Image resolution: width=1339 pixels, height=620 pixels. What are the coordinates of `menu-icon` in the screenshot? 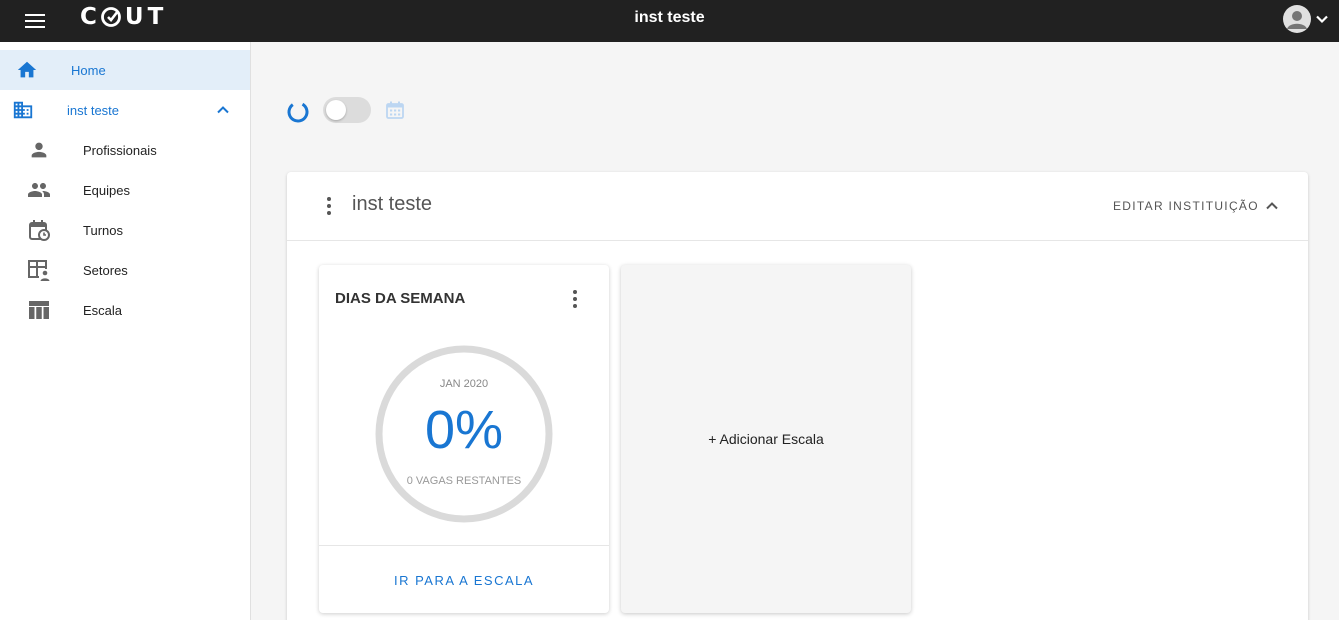 It's located at (35, 21).